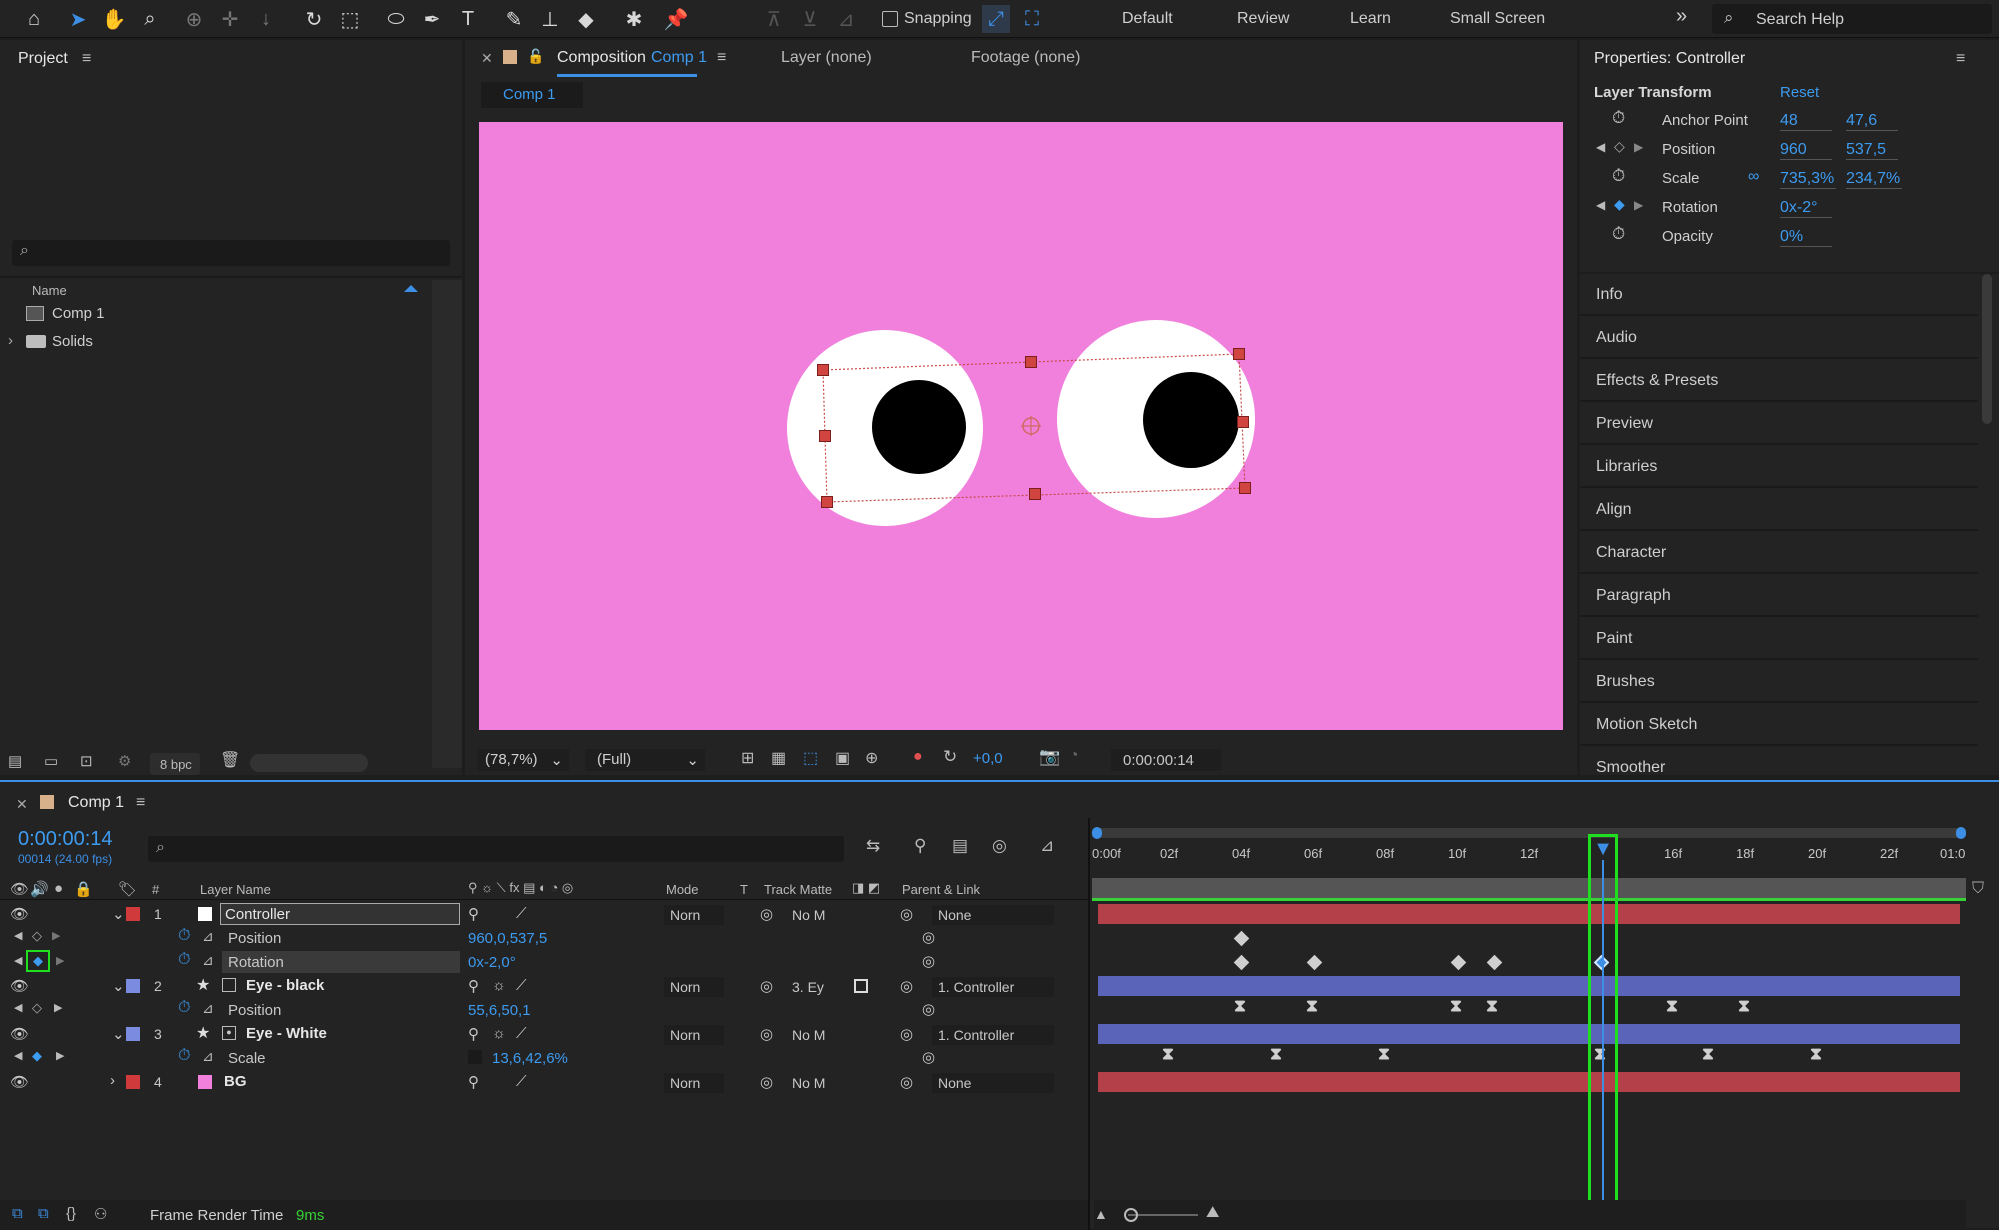 The height and width of the screenshot is (1230, 1999). I want to click on project-scrollbar, so click(447, 524).